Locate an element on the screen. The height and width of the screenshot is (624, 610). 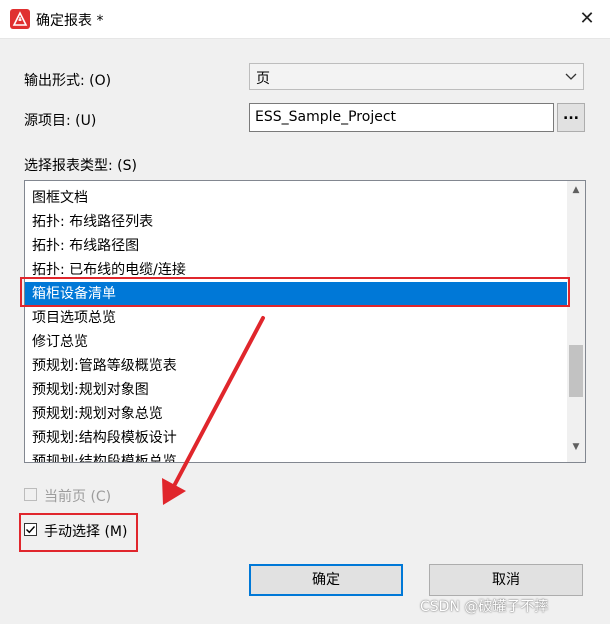
list-item: 拓扑: 布线路径图 is located at coordinates (296, 246).